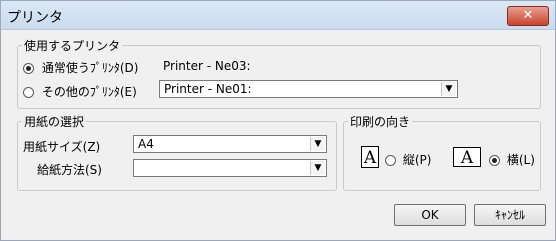 The height and width of the screenshot is (241, 556). What do you see at coordinates (430, 215) in the screenshot?
I see `ok-button: OK` at bounding box center [430, 215].